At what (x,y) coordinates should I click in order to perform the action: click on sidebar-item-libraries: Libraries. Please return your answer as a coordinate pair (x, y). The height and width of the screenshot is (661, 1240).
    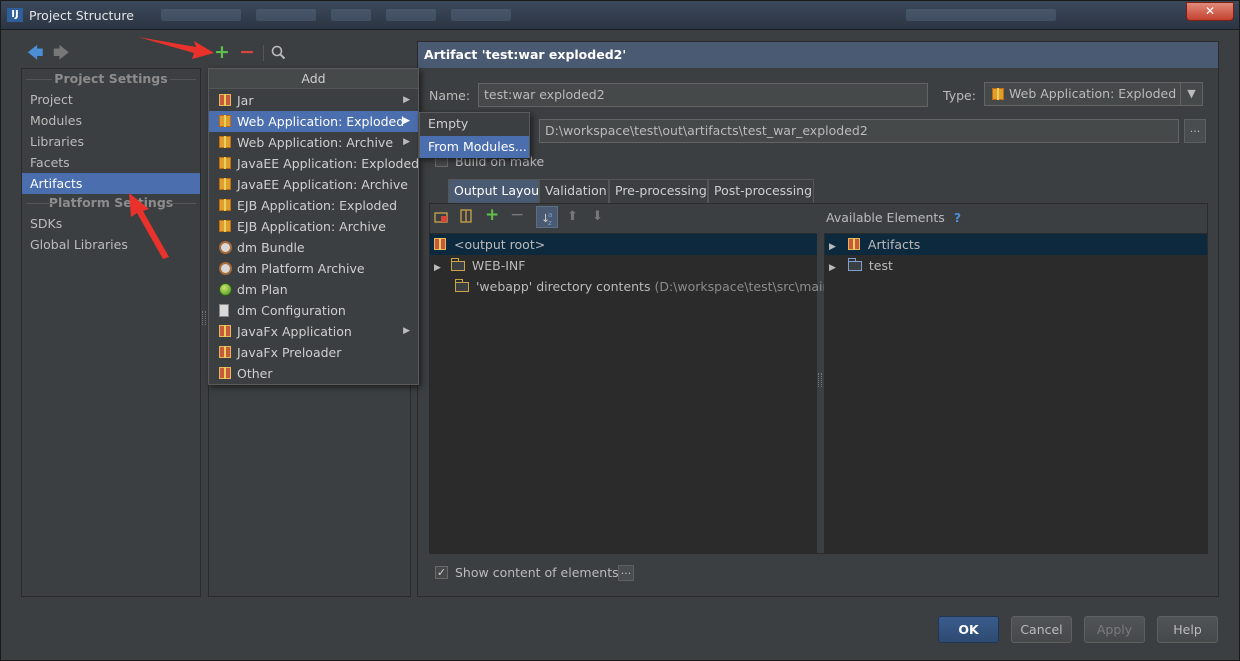
    Looking at the image, I should click on (111, 141).